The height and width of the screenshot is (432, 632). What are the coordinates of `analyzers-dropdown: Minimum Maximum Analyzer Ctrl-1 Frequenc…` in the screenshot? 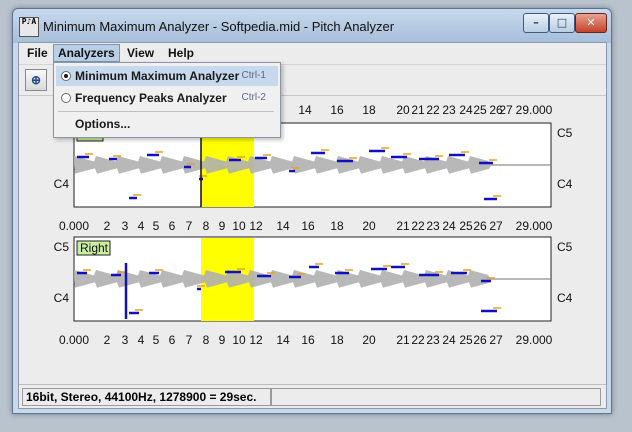 It's located at (167, 100).